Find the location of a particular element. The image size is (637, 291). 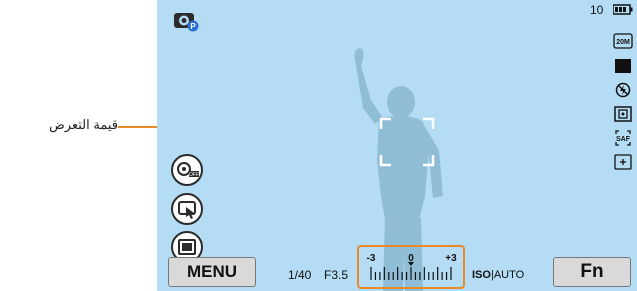

ois-off-icon: OFF is located at coordinates (188, 170).